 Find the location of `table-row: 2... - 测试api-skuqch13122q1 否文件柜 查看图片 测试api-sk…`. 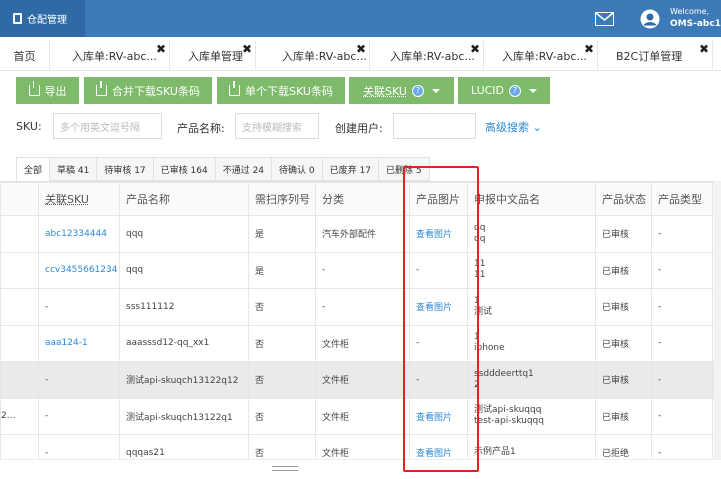

table-row: 2... - 测试api-skuqch13122q1 否文件柜 查看图片 测试api-sk… is located at coordinates (360, 416).